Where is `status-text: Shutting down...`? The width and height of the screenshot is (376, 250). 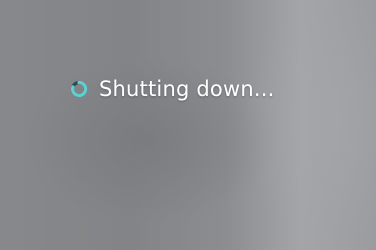
status-text: Shutting down... is located at coordinates (187, 89).